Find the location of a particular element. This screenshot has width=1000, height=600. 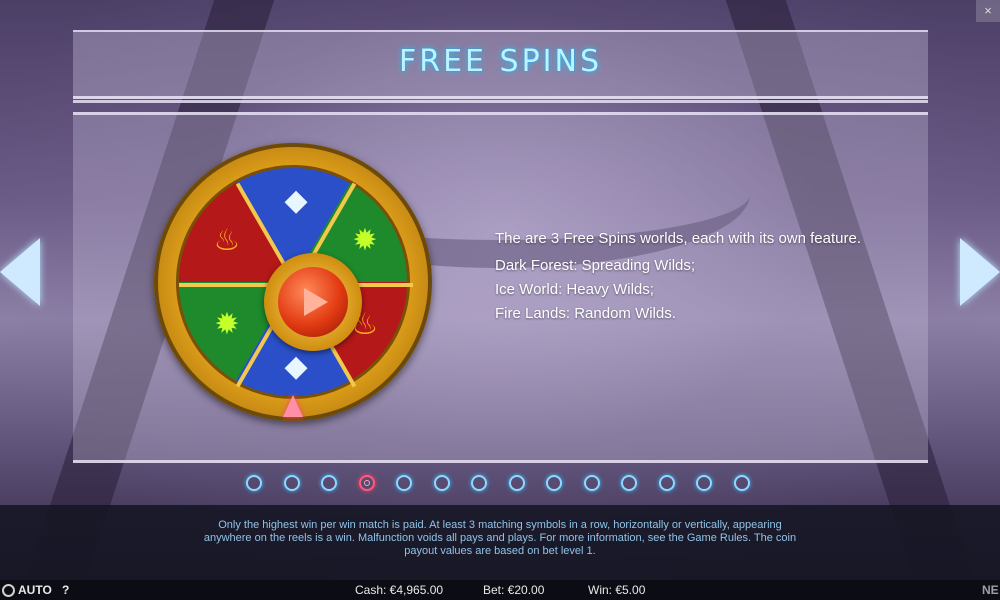

bet-value: Bet: €20.00 is located at coordinates (514, 590).